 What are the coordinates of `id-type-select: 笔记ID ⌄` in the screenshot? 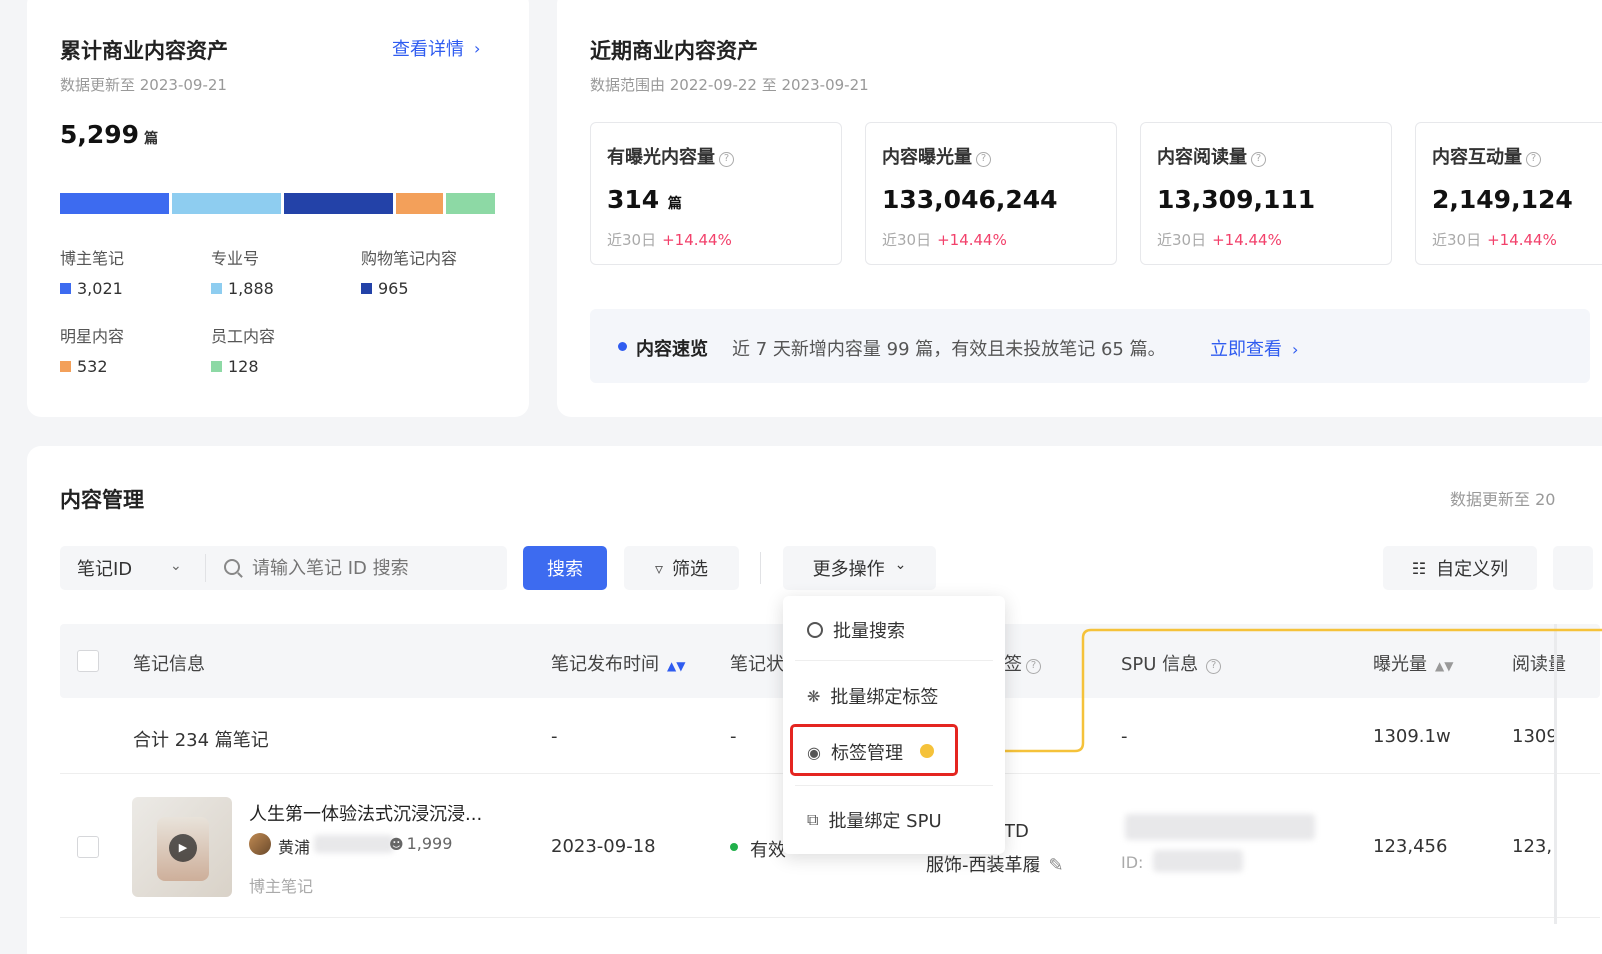 It's located at (132, 568).